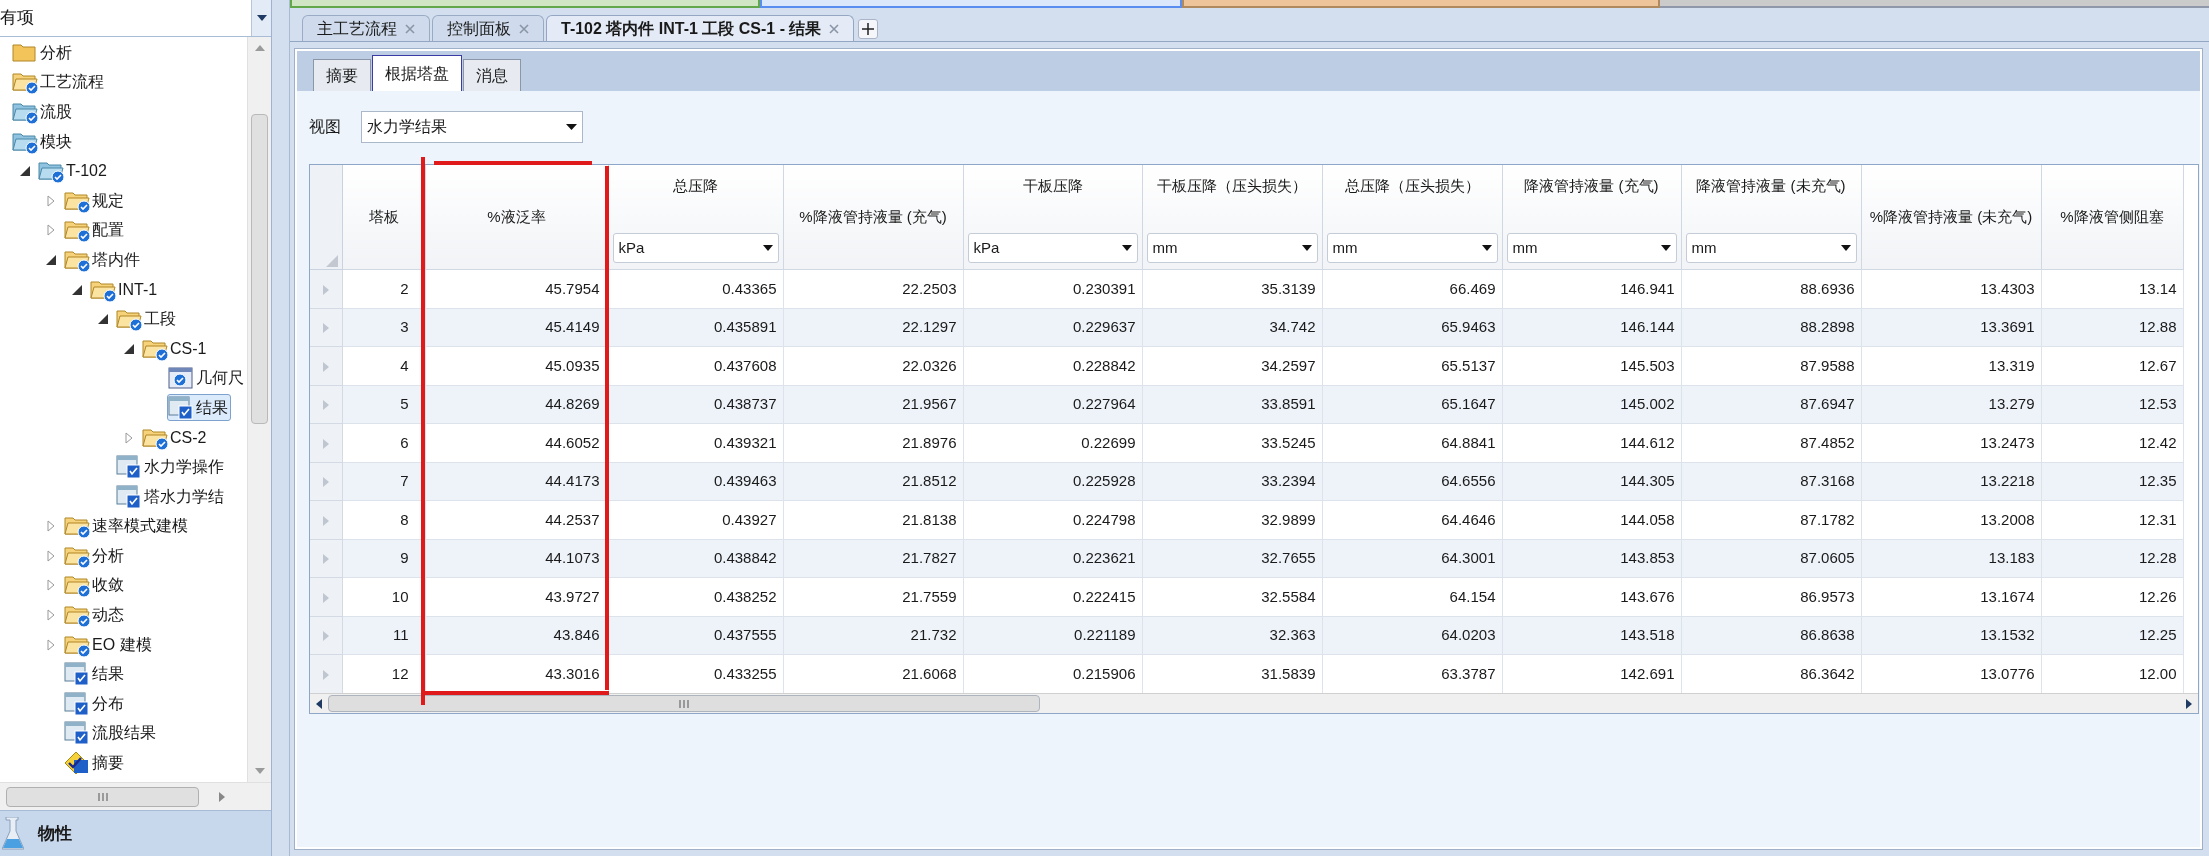 The image size is (2209, 856). Describe the element at coordinates (930, 596) in the screenshot. I see `table-cell-text: 21.7559` at that location.